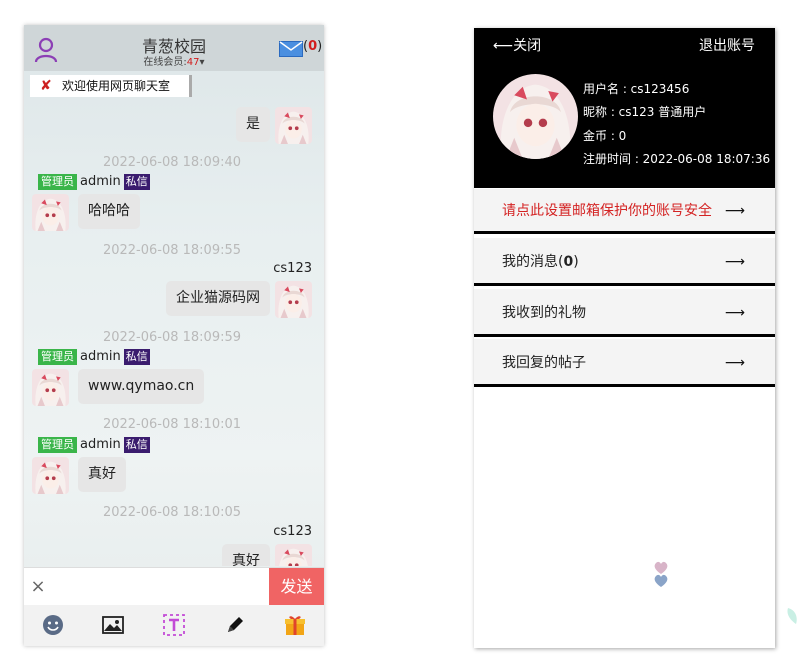  Describe the element at coordinates (109, 211) in the screenshot. I see `message-bubble: 哈哈哈` at that location.